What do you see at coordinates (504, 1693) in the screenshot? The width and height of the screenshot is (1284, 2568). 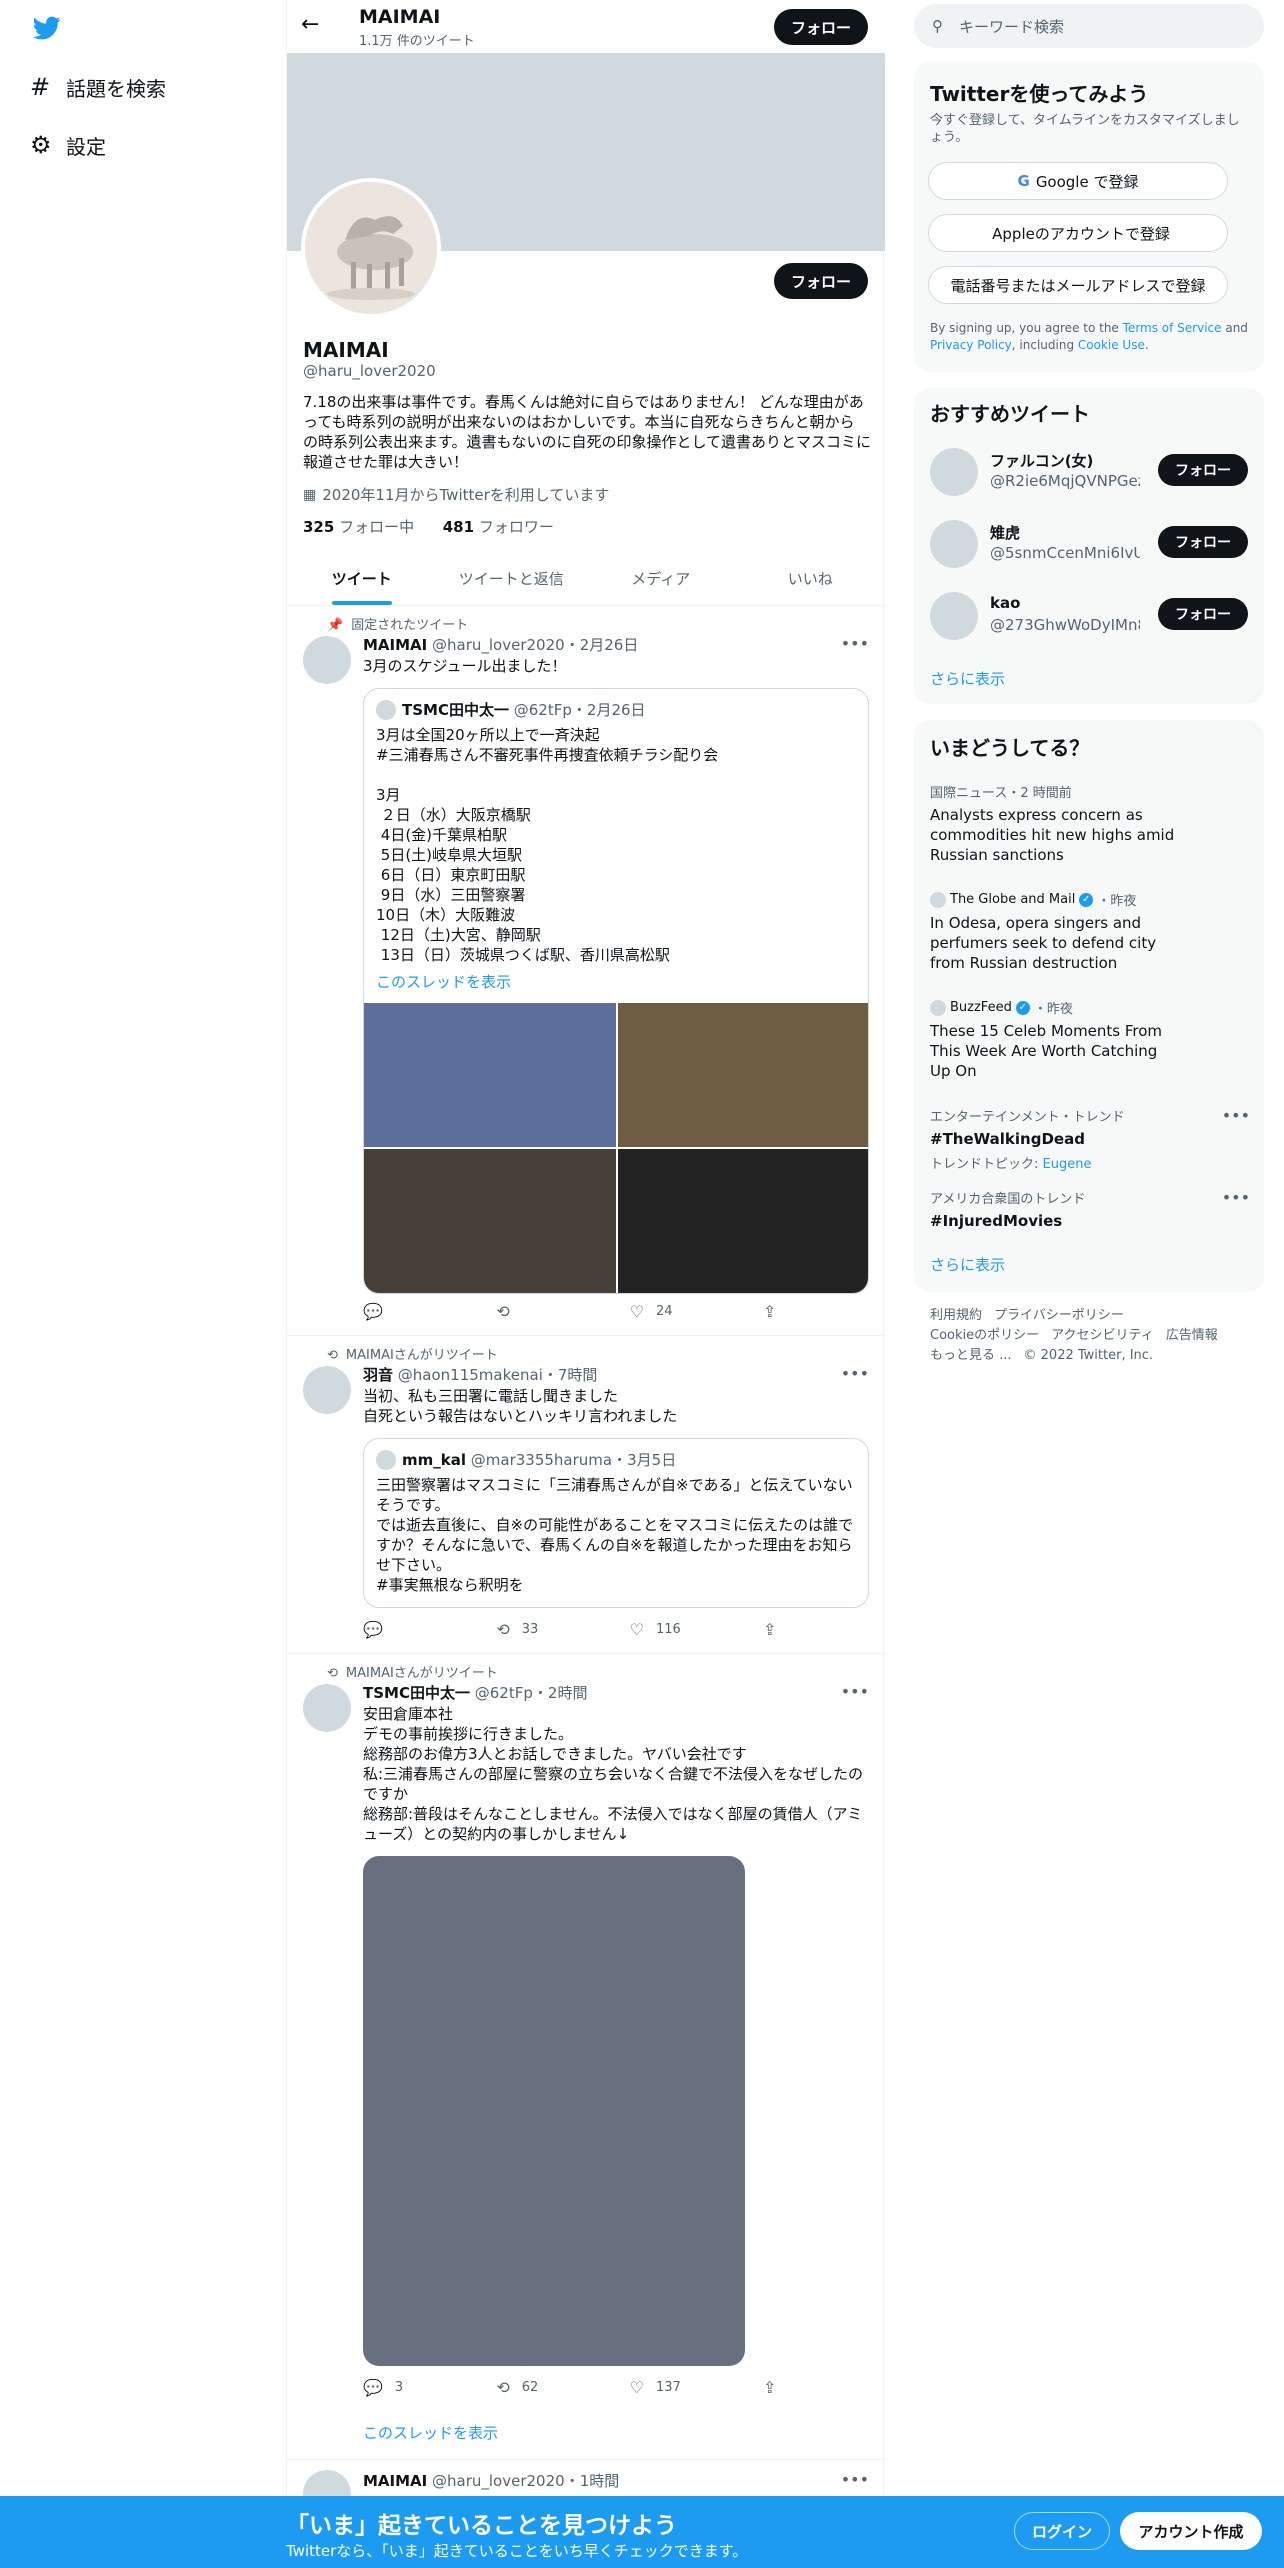 I see `author-handle: @62tFp` at bounding box center [504, 1693].